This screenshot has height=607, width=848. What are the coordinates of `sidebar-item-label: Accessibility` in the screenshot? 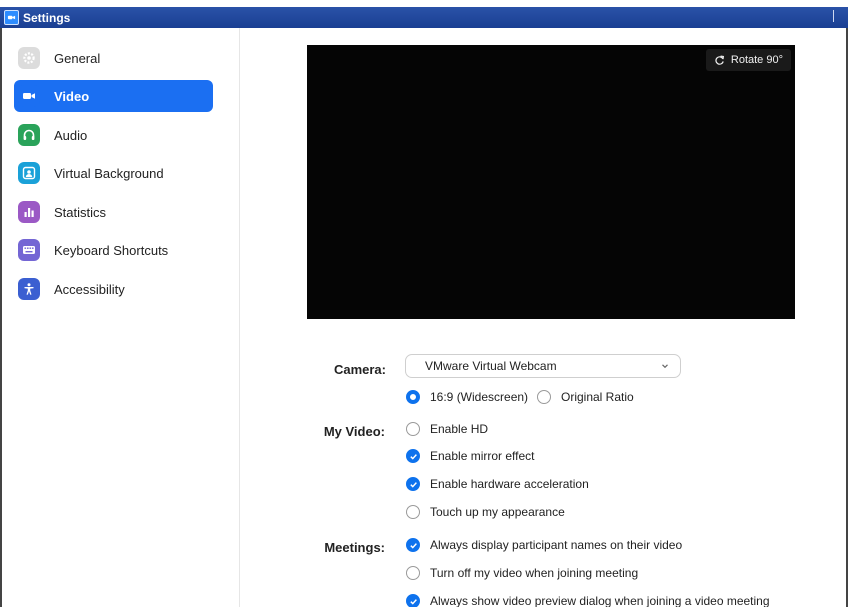 It's located at (89, 289).